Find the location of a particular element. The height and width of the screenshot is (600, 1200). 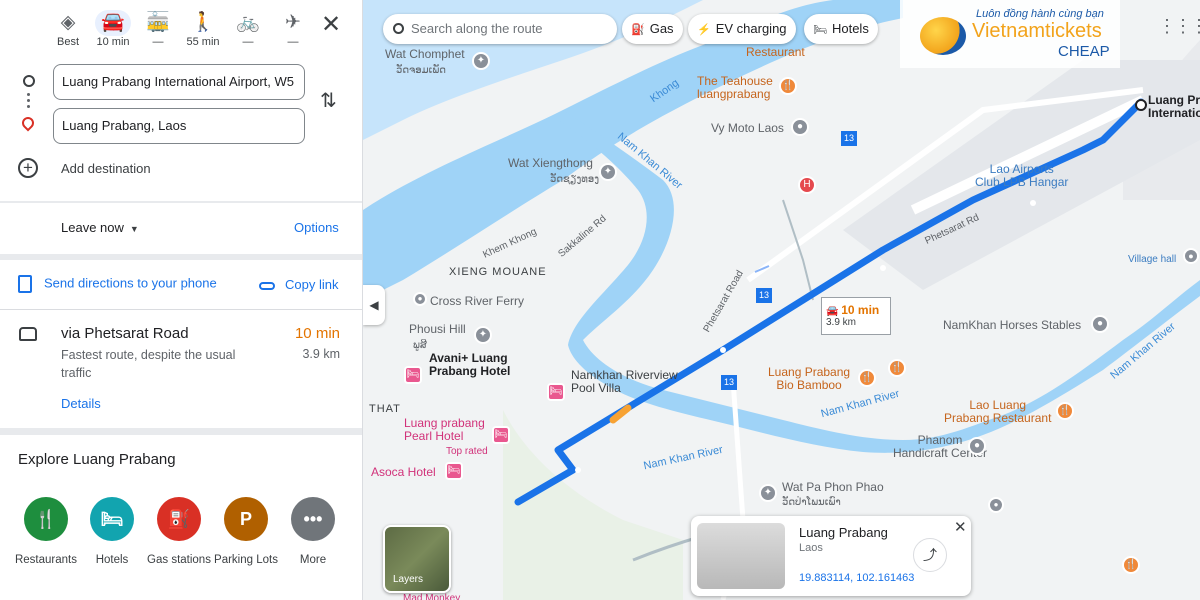

collapse-panel-button: ◀ is located at coordinates (374, 305).